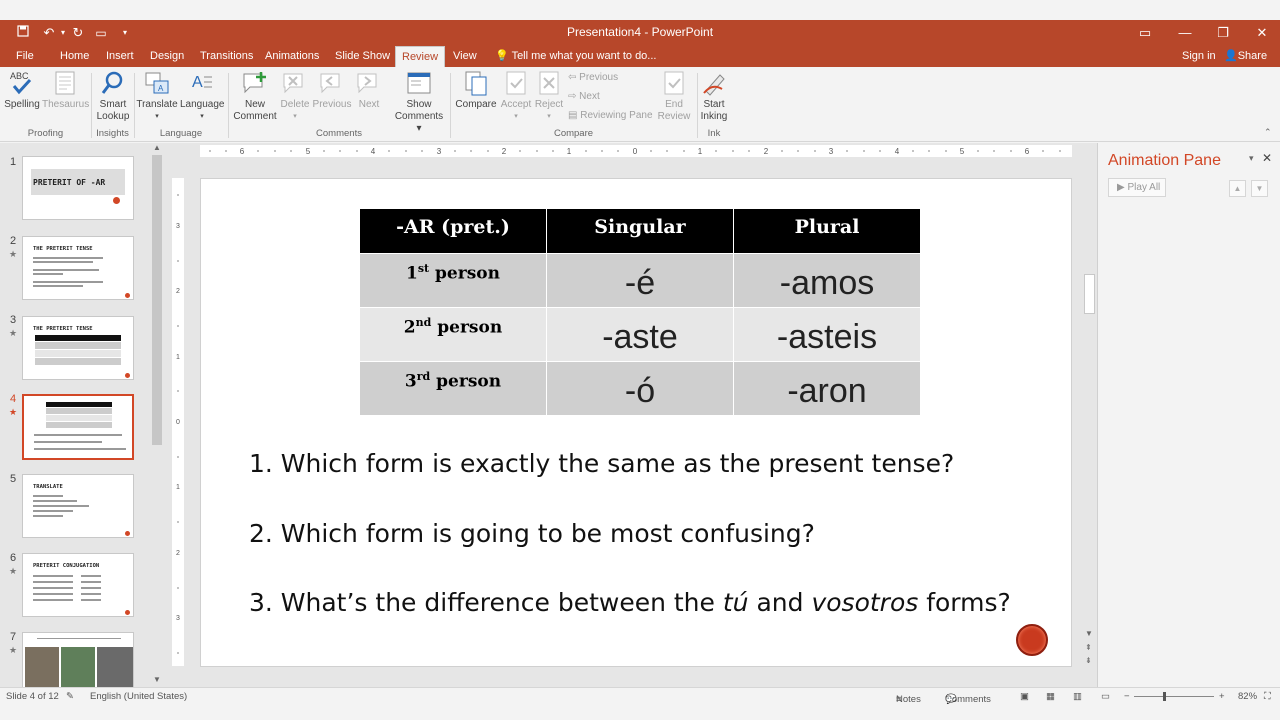  I want to click on thesaurus-button: Thesaurus, so click(65, 90).